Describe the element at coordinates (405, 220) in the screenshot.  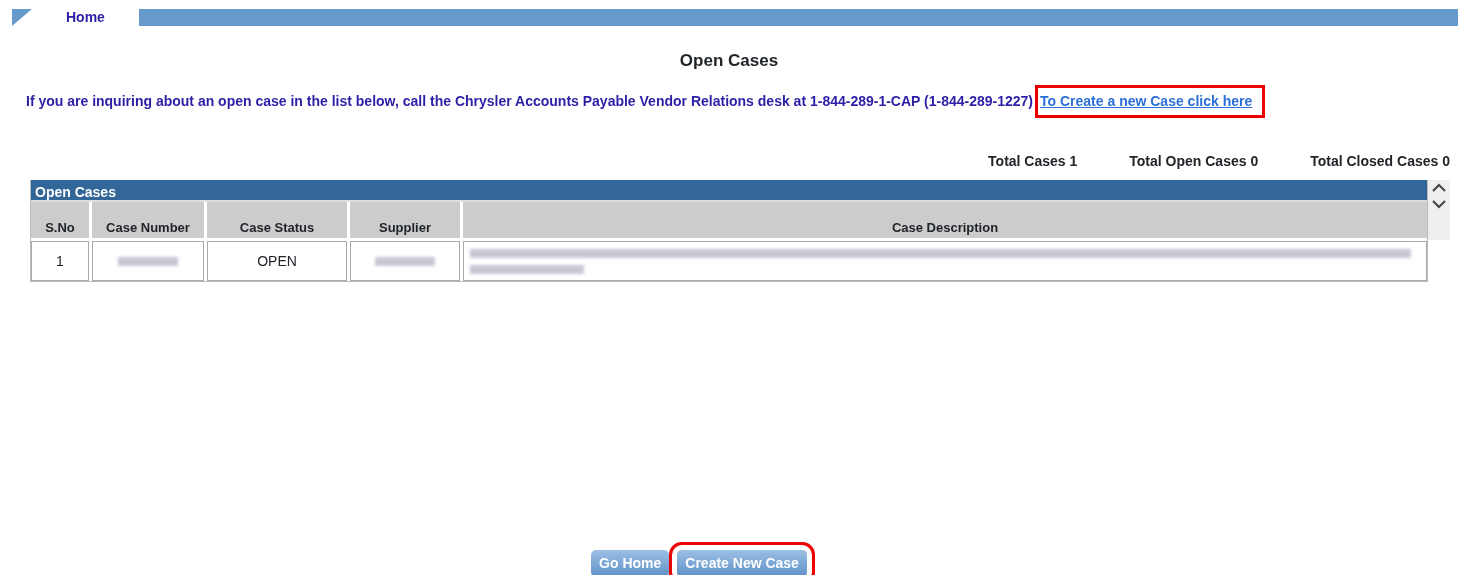
I see `column-header: Supplier` at that location.